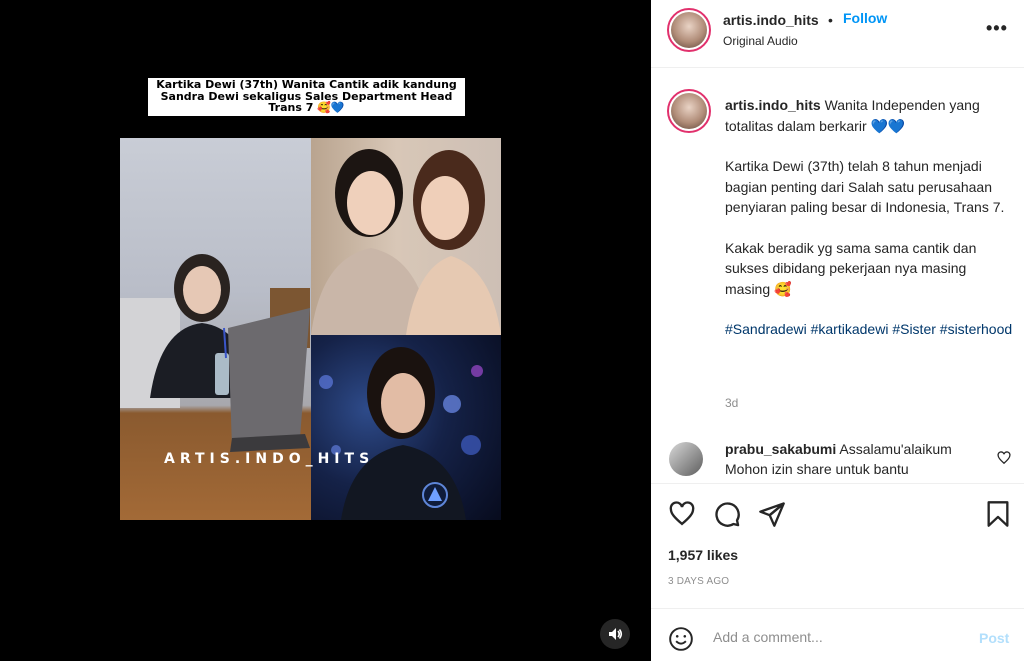  Describe the element at coordinates (681, 639) in the screenshot. I see `emoji-icon` at that location.